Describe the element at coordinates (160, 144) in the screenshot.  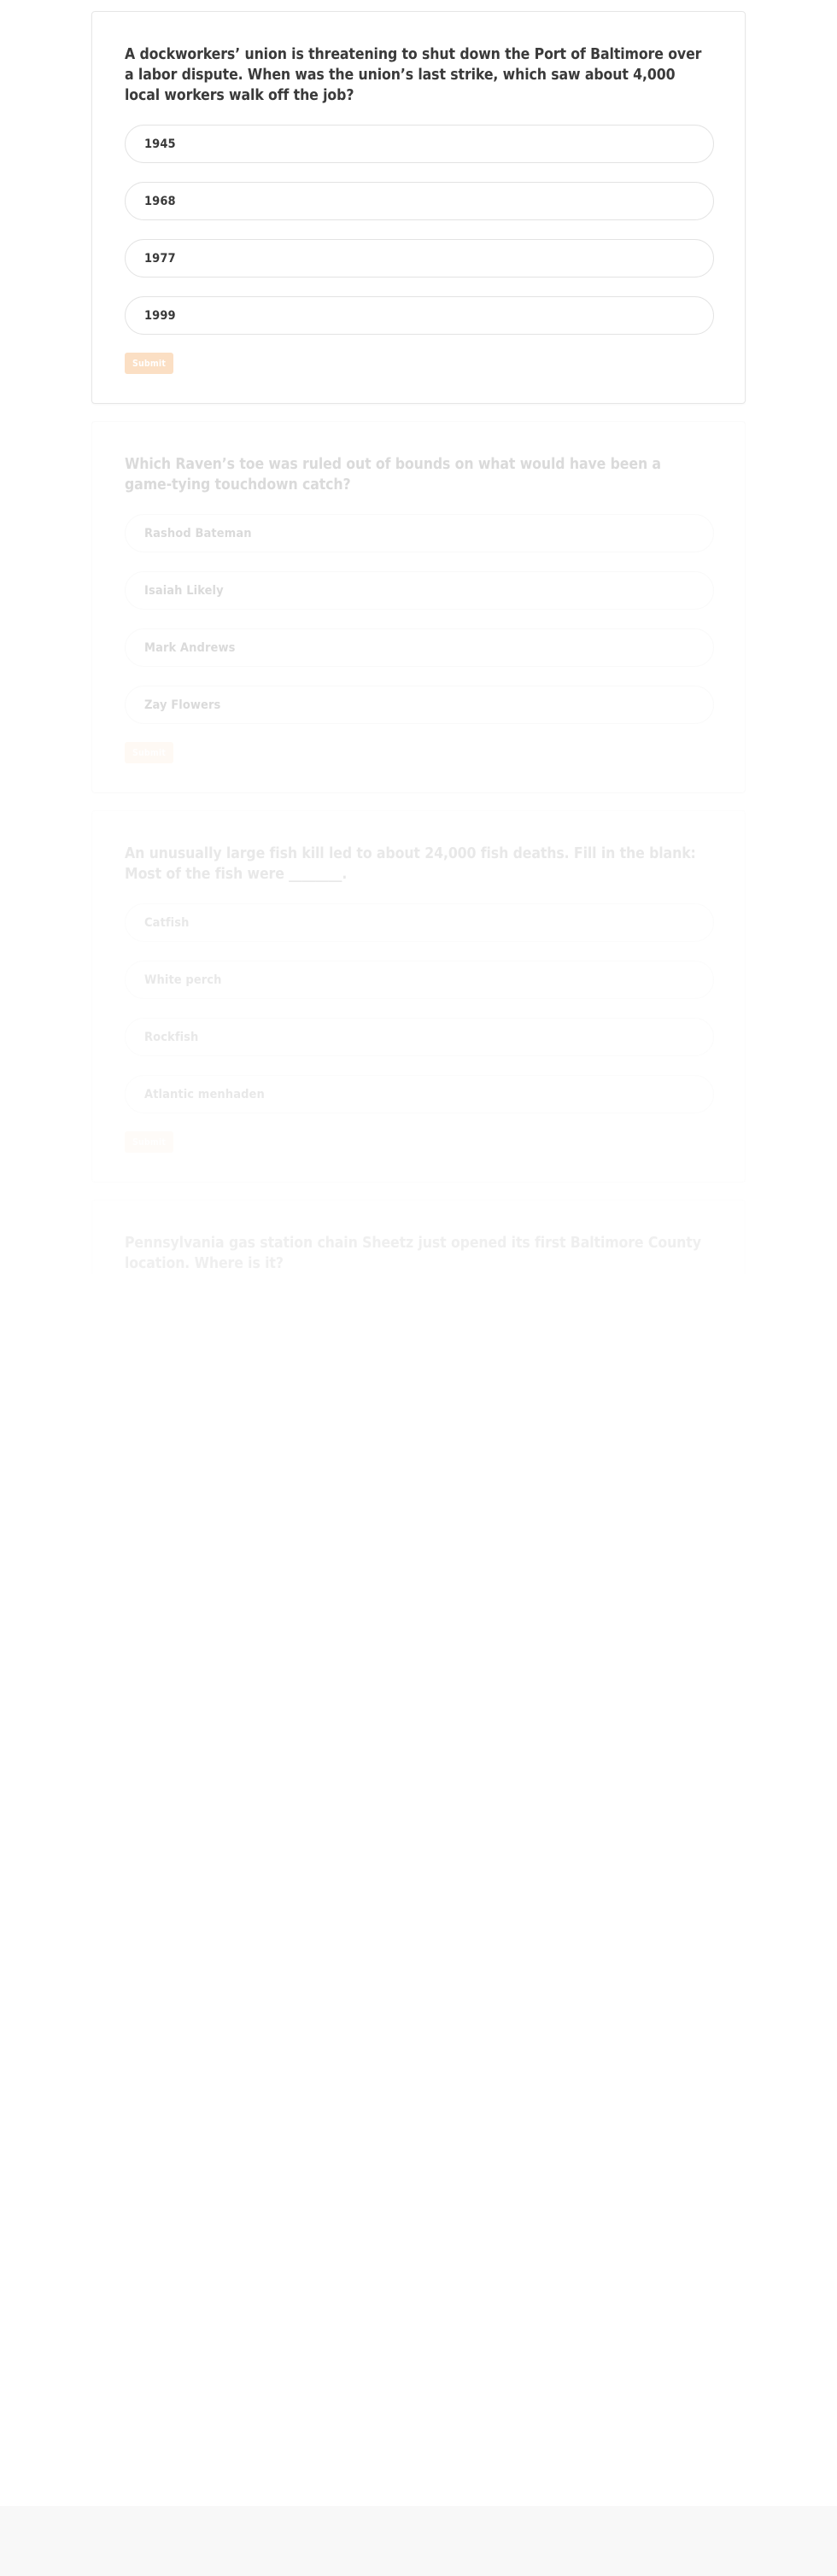
I see `answer-option-label: 1945` at that location.